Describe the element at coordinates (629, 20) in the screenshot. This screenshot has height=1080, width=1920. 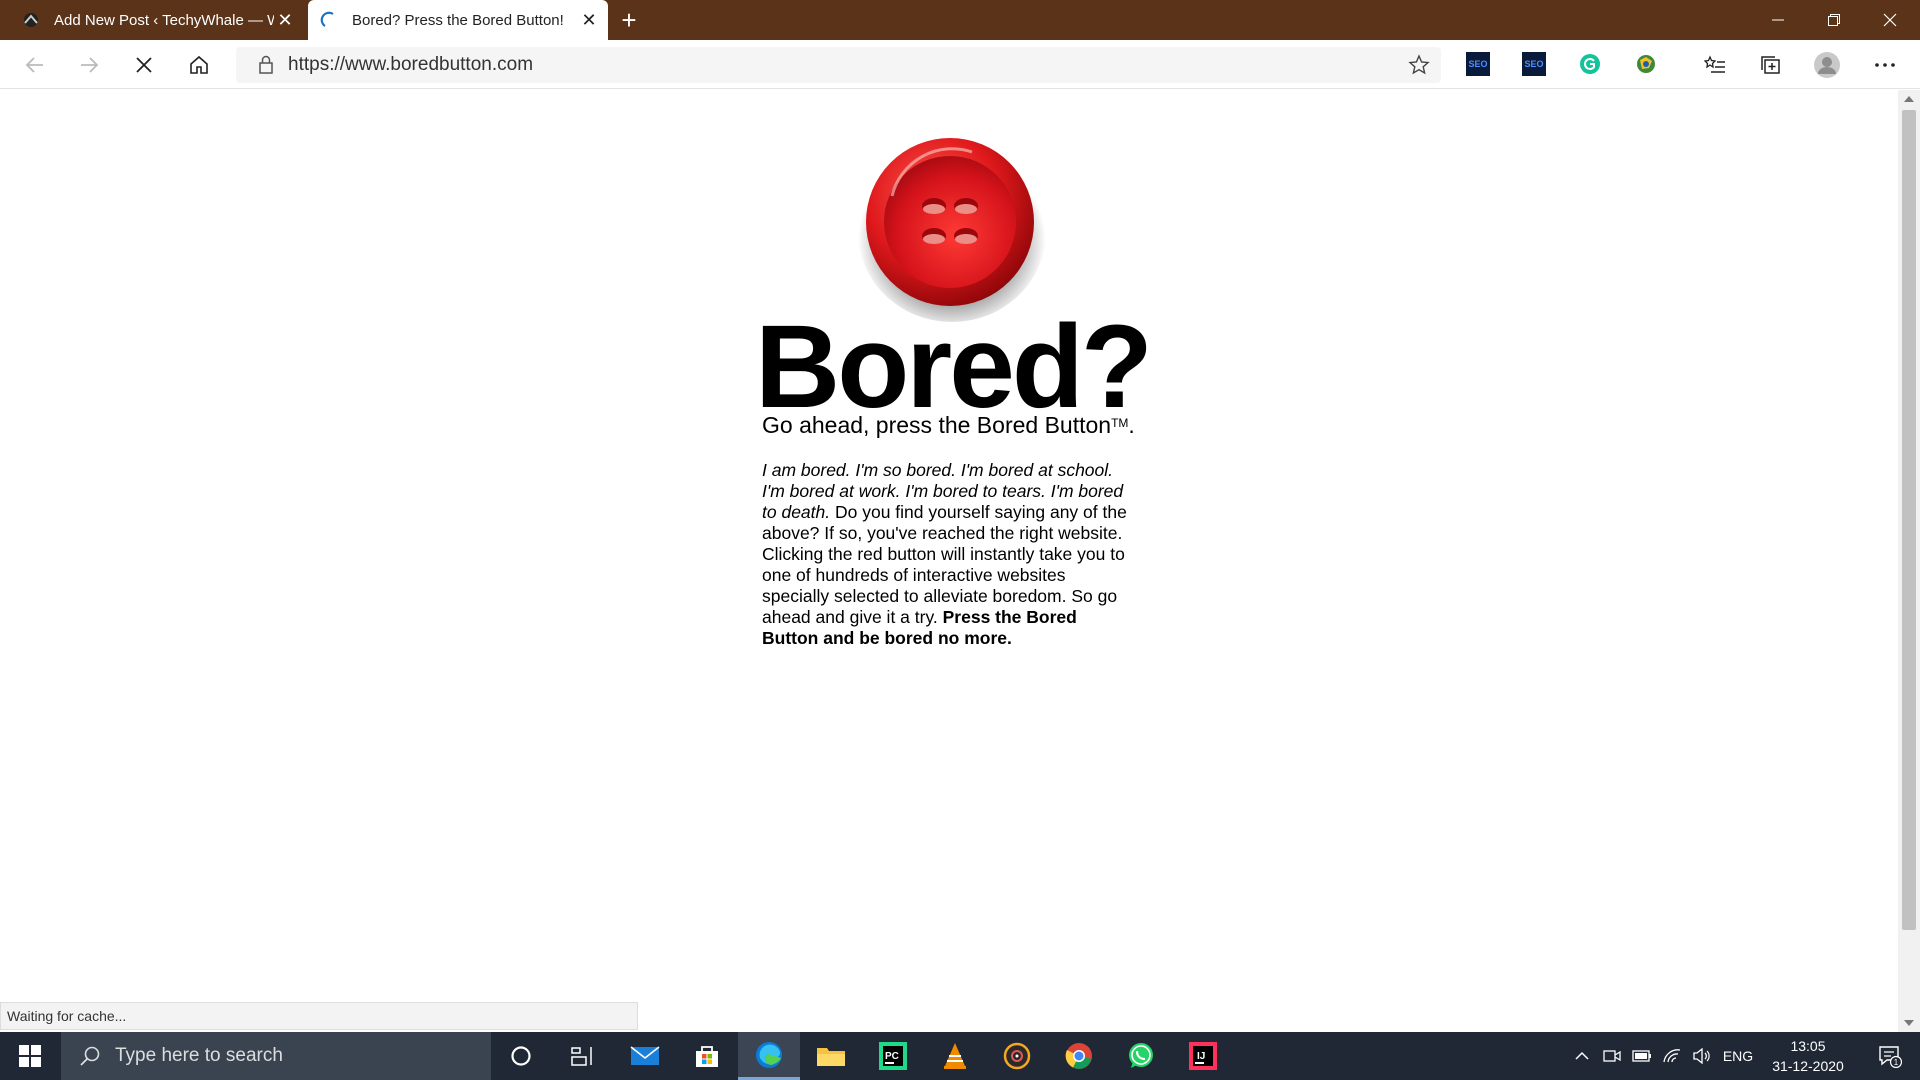
I see `new-tab-button: +` at that location.